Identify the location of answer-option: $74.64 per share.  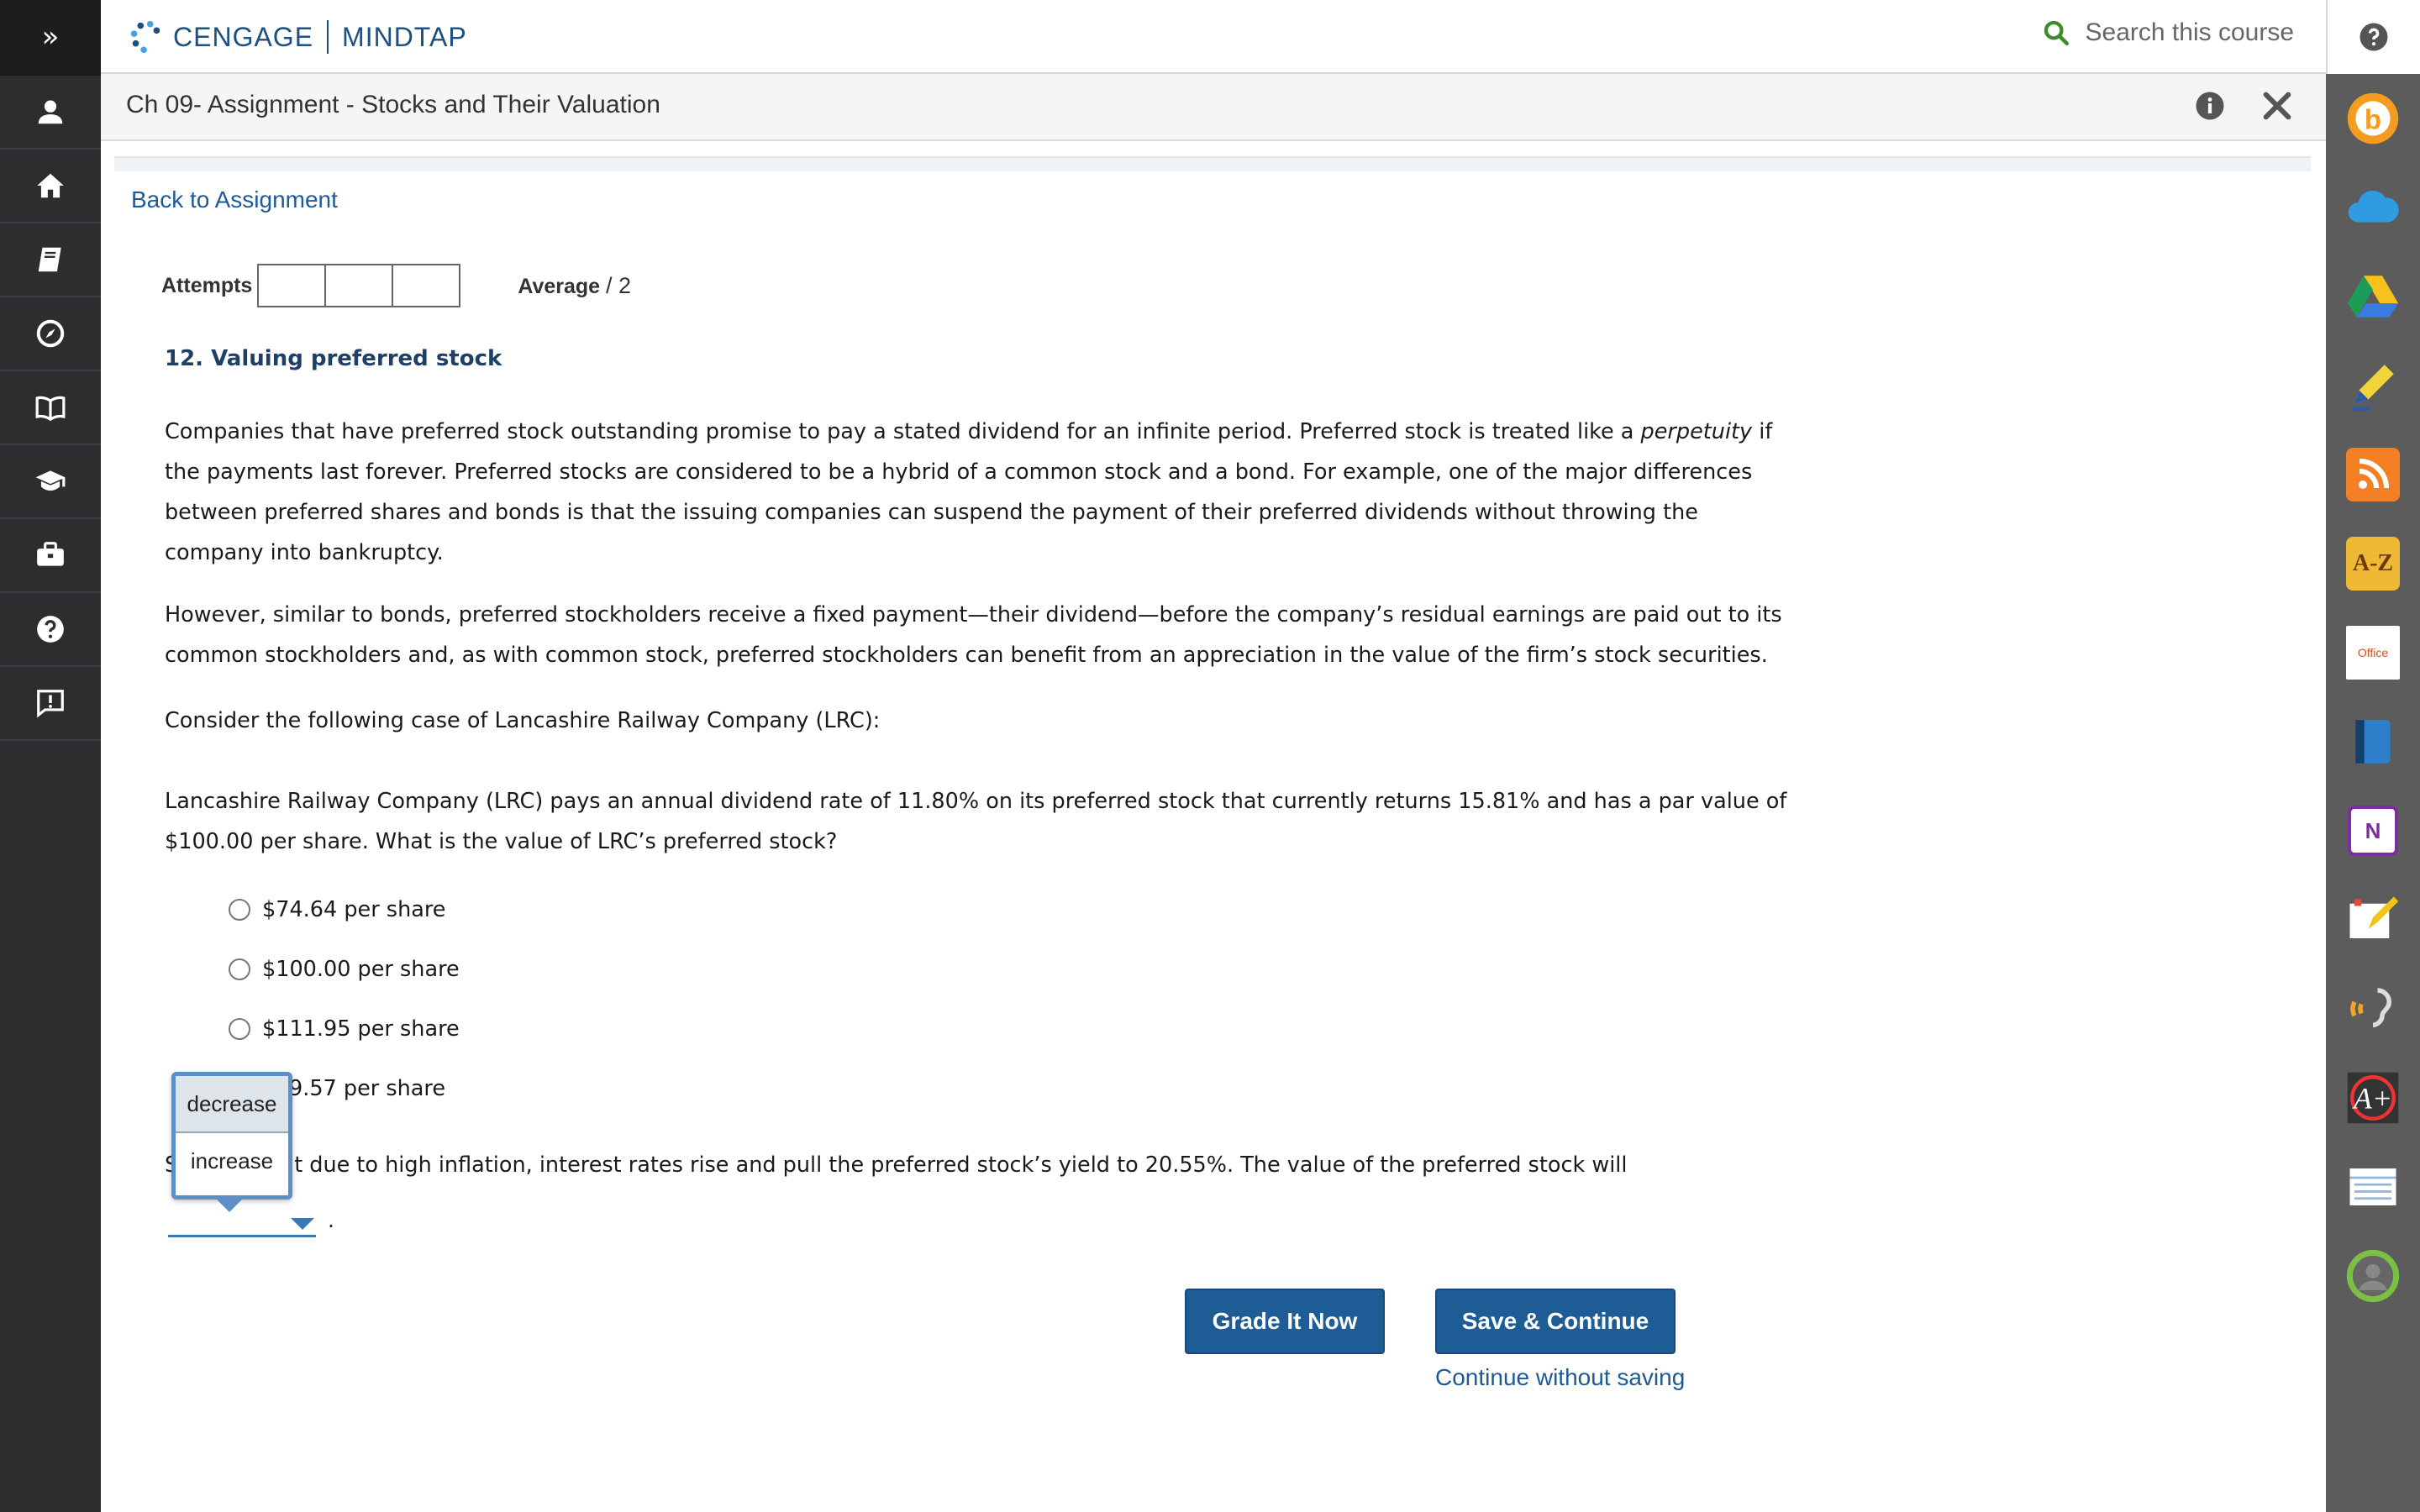
(337, 909).